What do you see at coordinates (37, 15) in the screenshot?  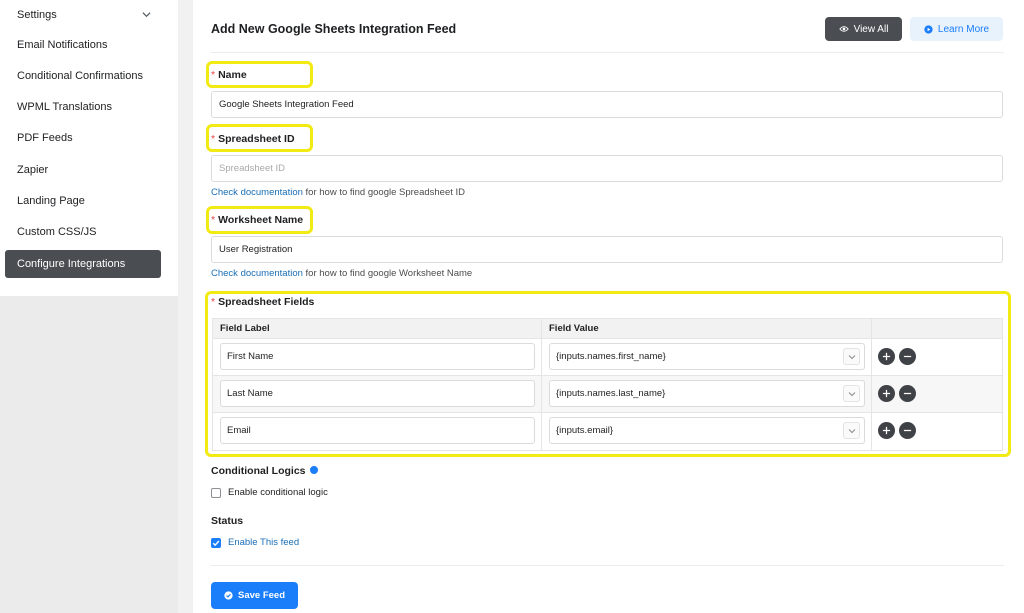 I see `sidebar-item-label: Settings` at bounding box center [37, 15].